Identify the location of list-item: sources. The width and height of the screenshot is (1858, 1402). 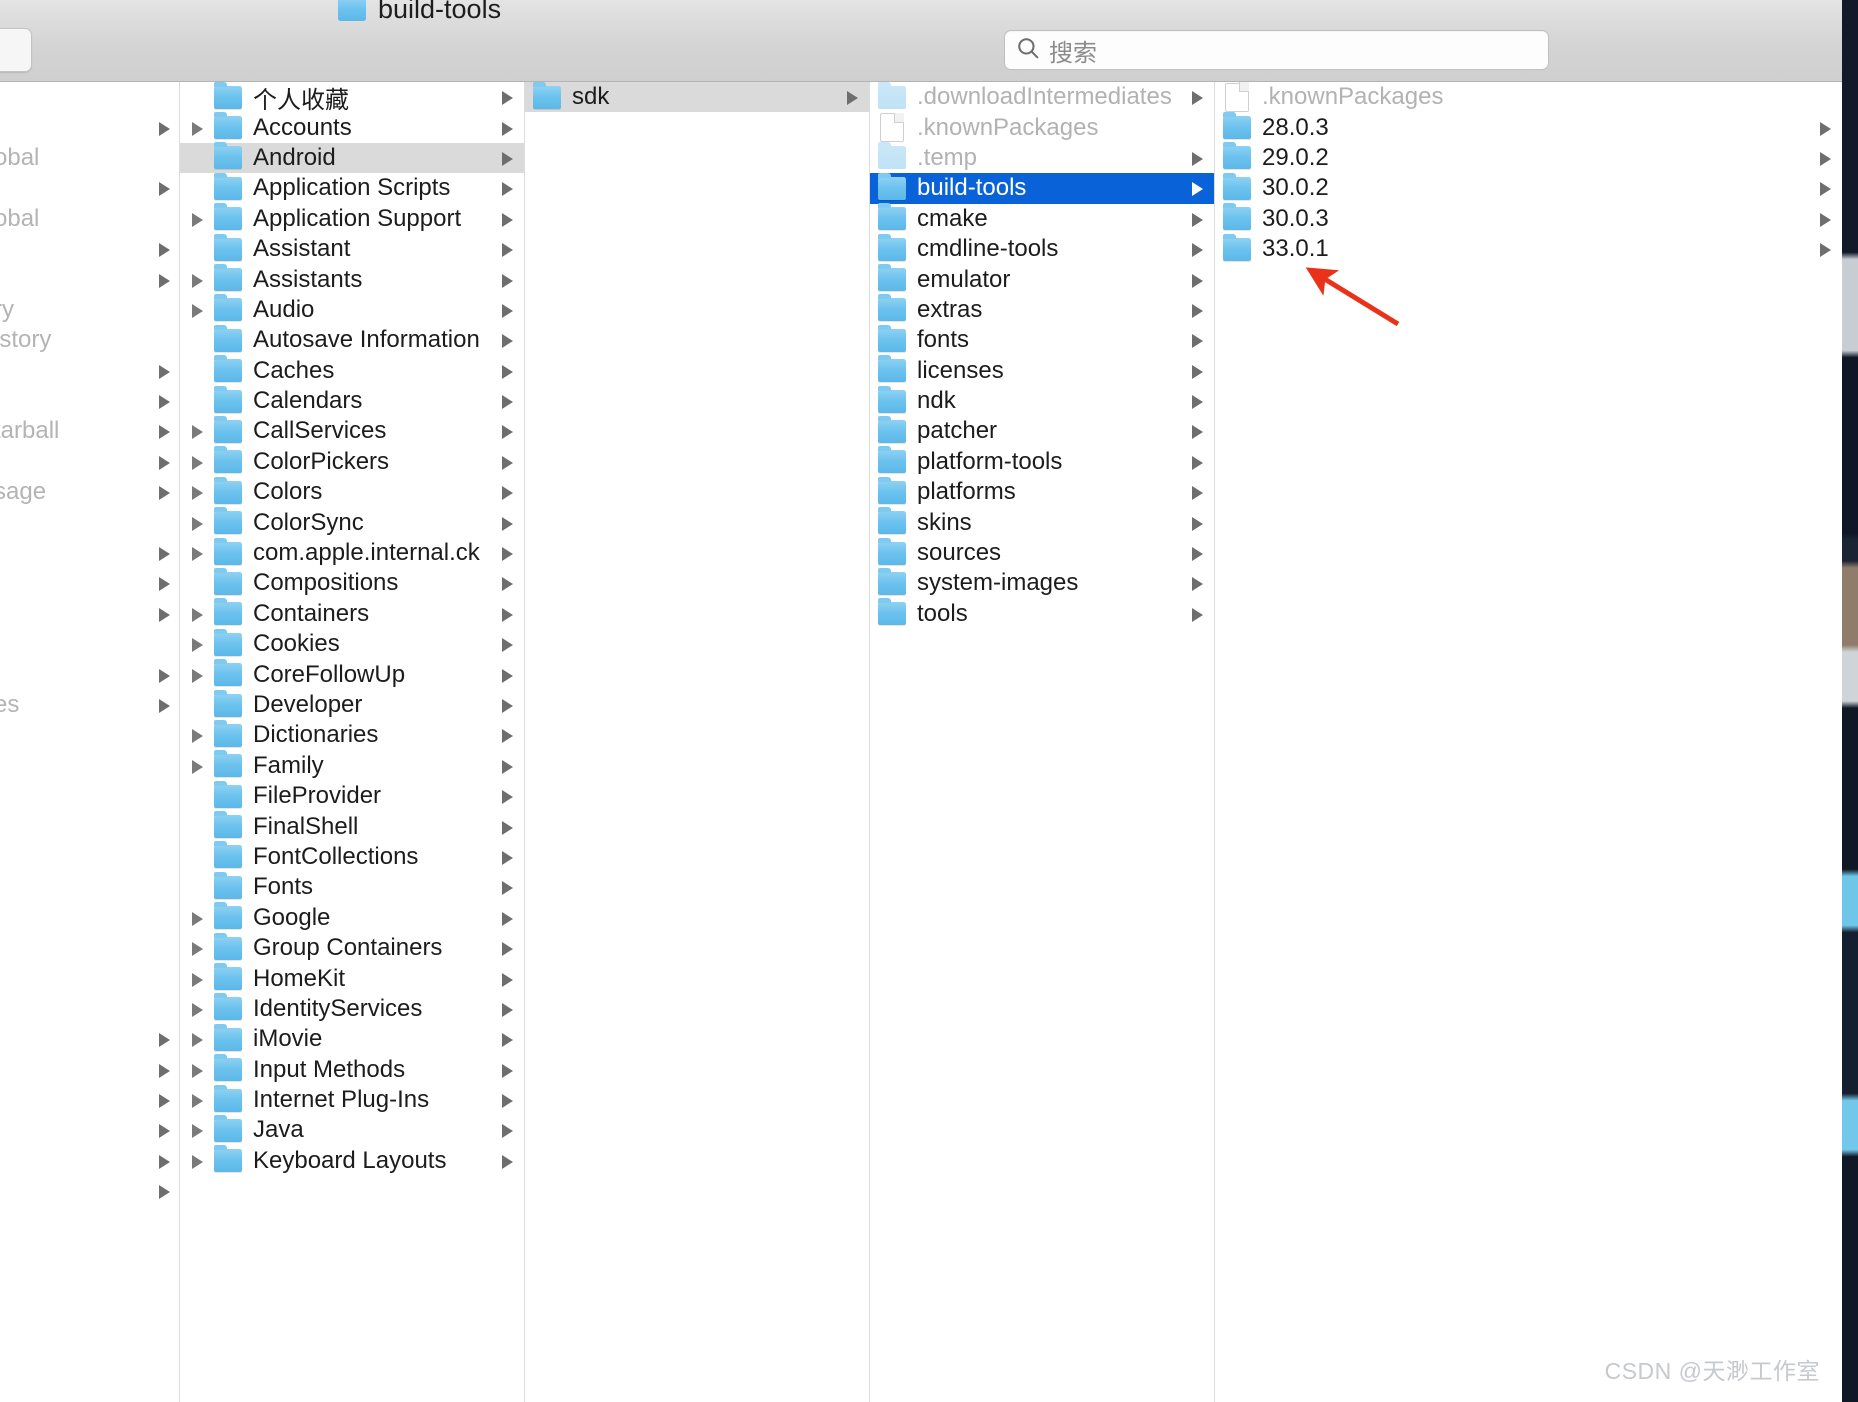
(1042, 552).